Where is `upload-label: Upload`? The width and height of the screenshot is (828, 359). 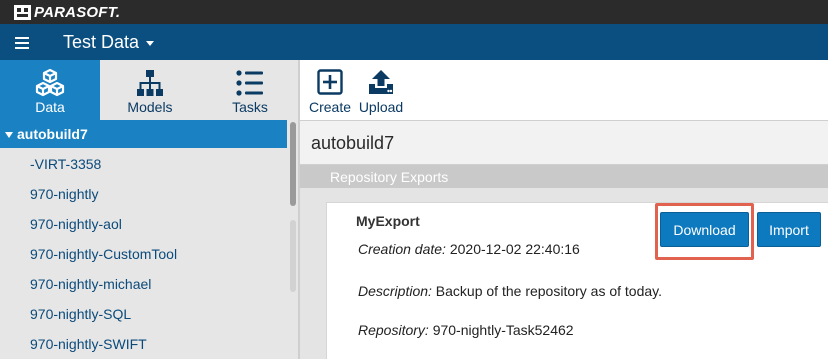
upload-label: Upload is located at coordinates (381, 107).